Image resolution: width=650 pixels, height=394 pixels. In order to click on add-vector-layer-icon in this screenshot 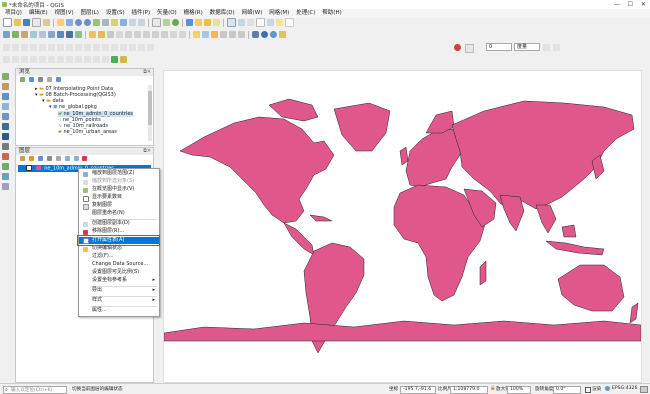, I will do `click(5, 76)`.